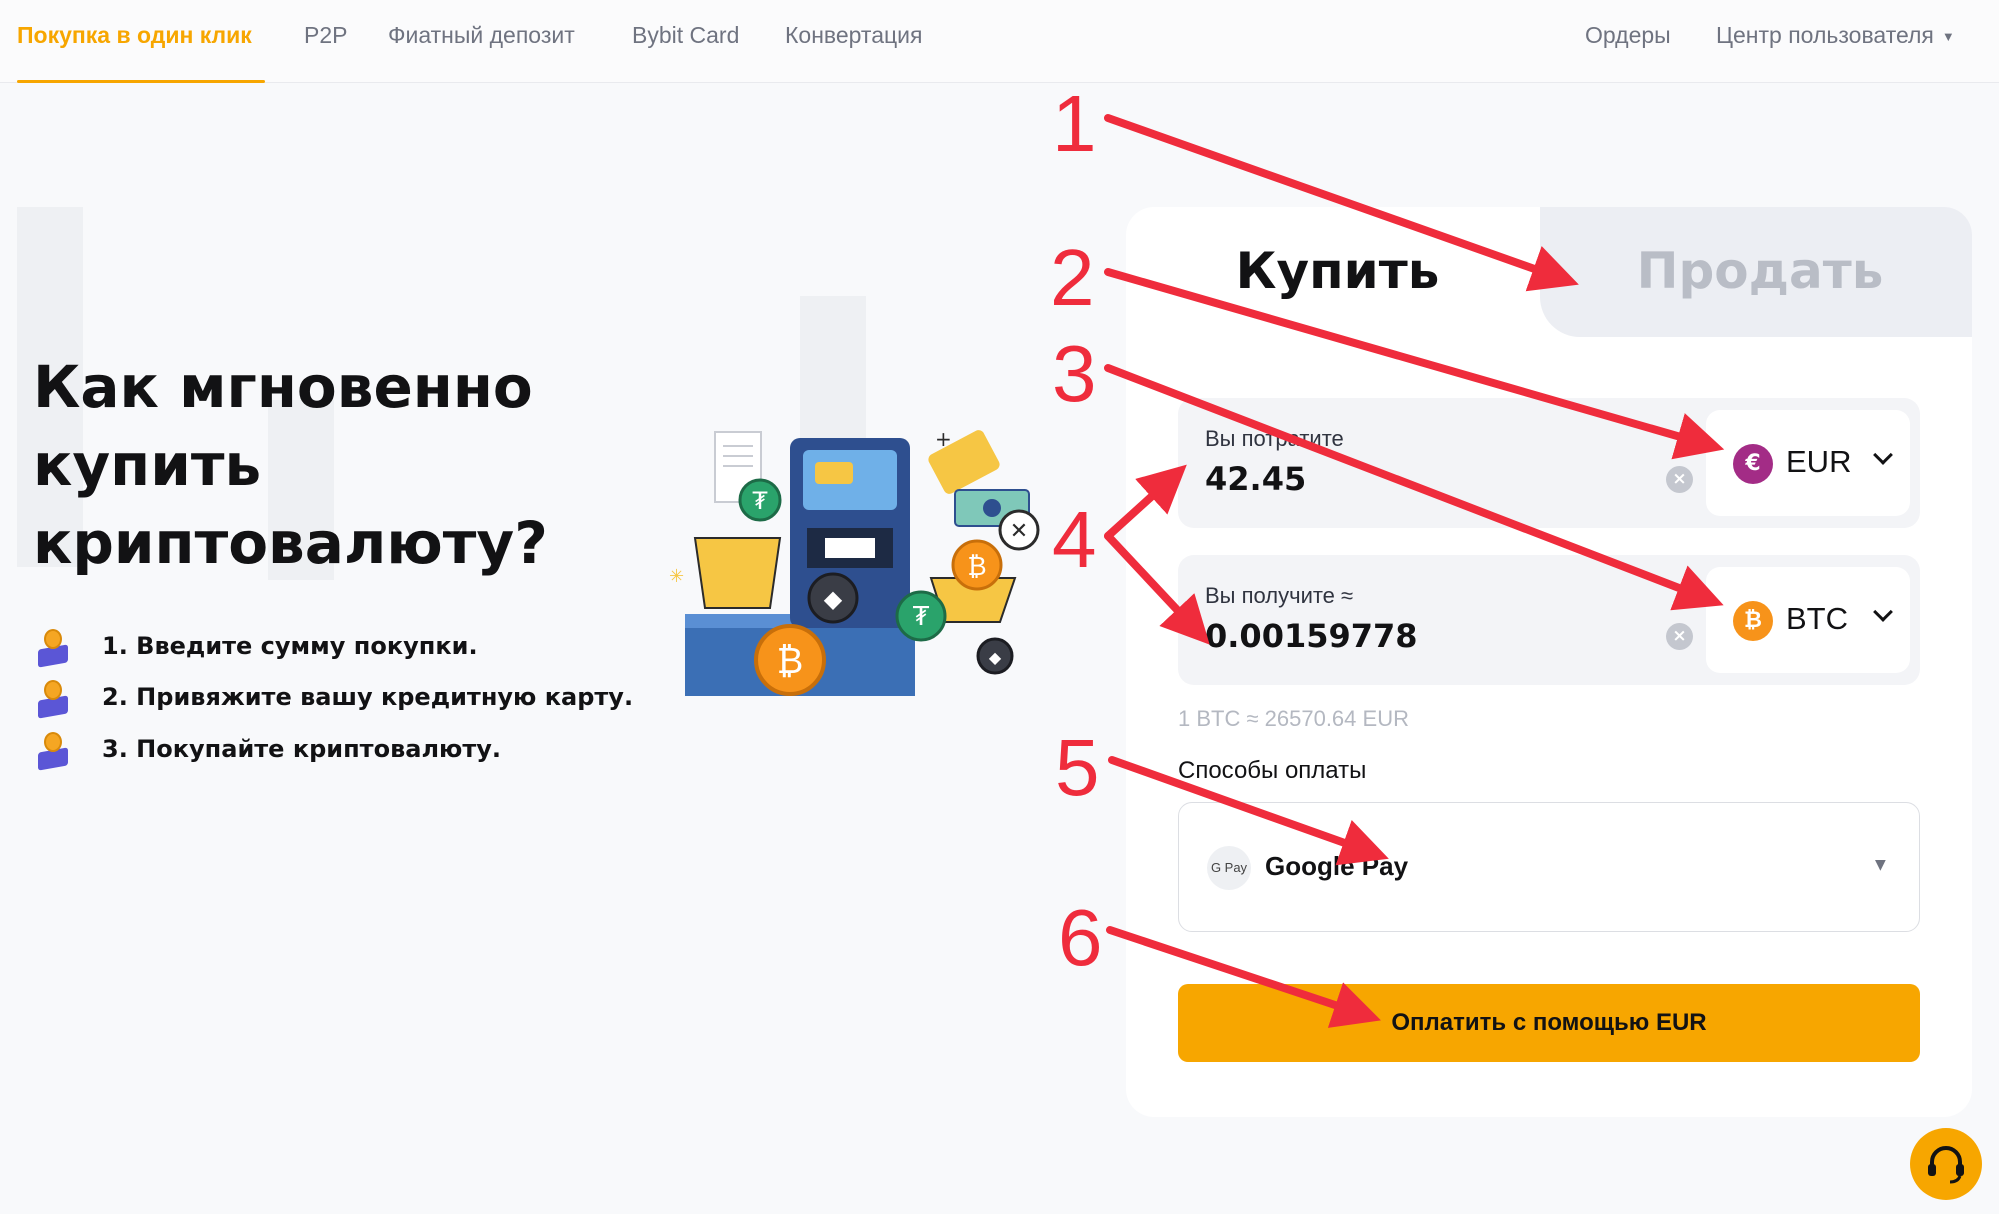  Describe the element at coordinates (147, 465) in the screenshot. I see `page-title-line: купить` at that location.